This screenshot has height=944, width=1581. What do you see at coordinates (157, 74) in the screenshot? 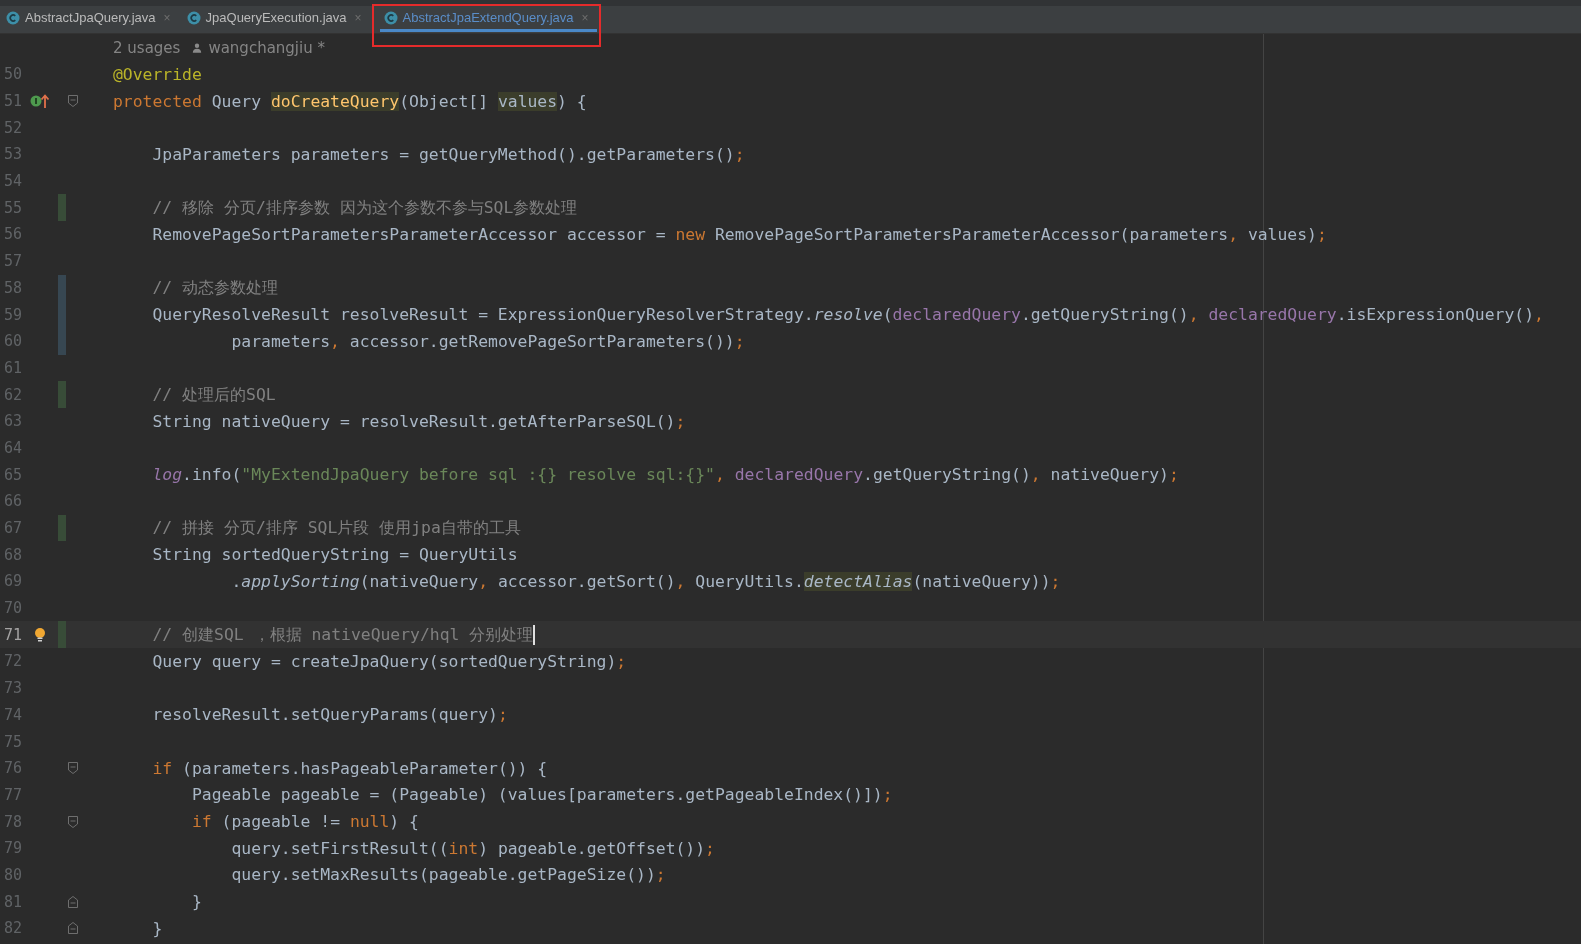
I see `annotation: @Override` at bounding box center [157, 74].